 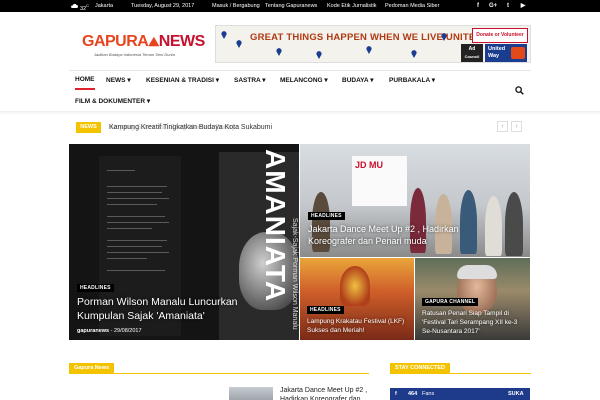 I want to click on nav-item-sastra: SASTRA ▾, so click(x=250, y=80).